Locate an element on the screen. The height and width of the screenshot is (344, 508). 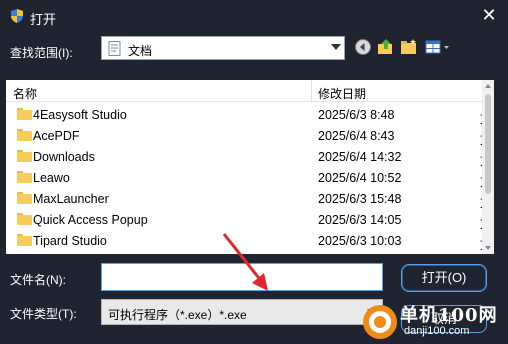
file-name: Downloads is located at coordinates (64, 157).